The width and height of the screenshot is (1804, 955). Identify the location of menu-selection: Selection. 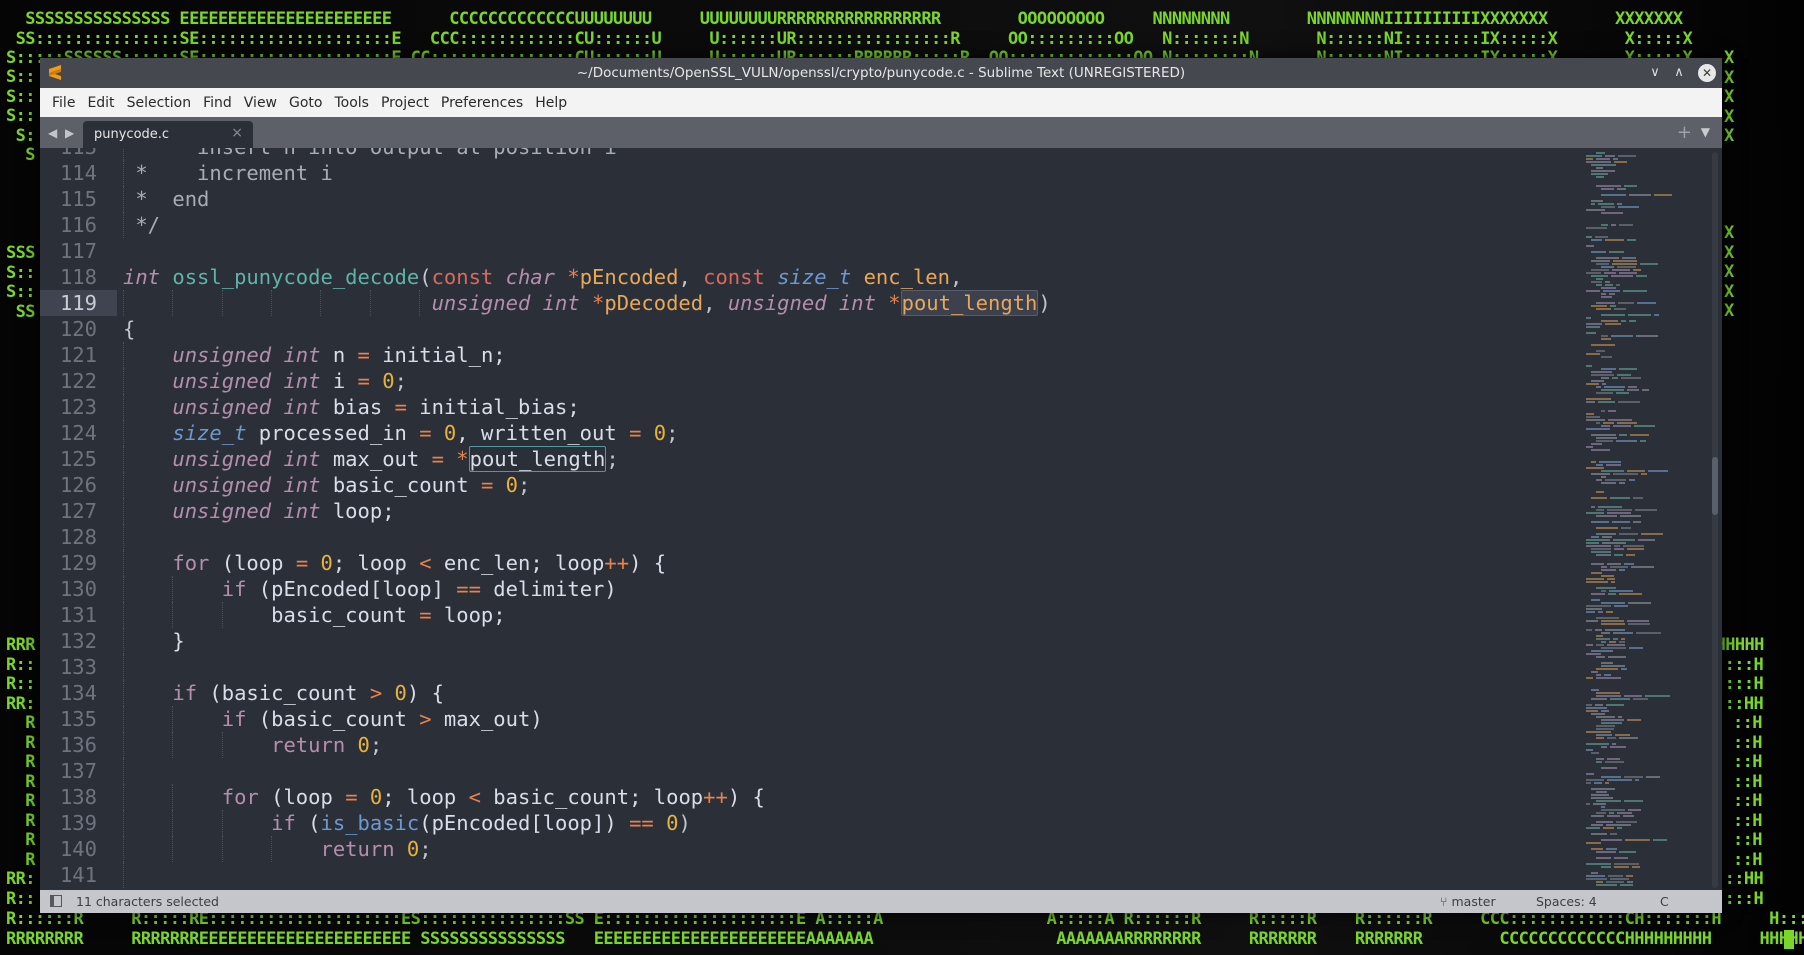
(159, 103).